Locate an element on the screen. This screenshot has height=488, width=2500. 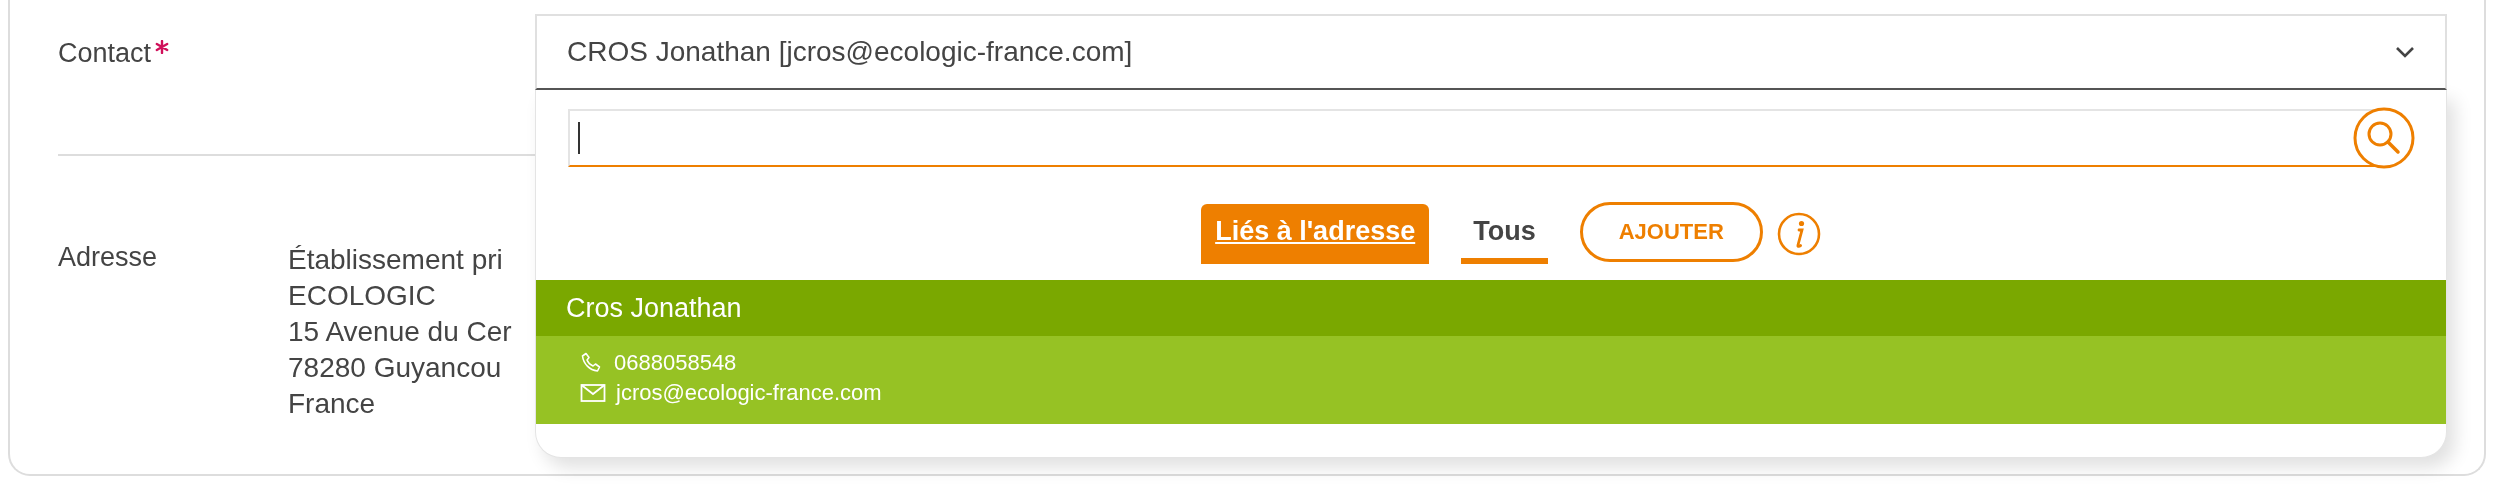
field-label: Adresse is located at coordinates (108, 257).